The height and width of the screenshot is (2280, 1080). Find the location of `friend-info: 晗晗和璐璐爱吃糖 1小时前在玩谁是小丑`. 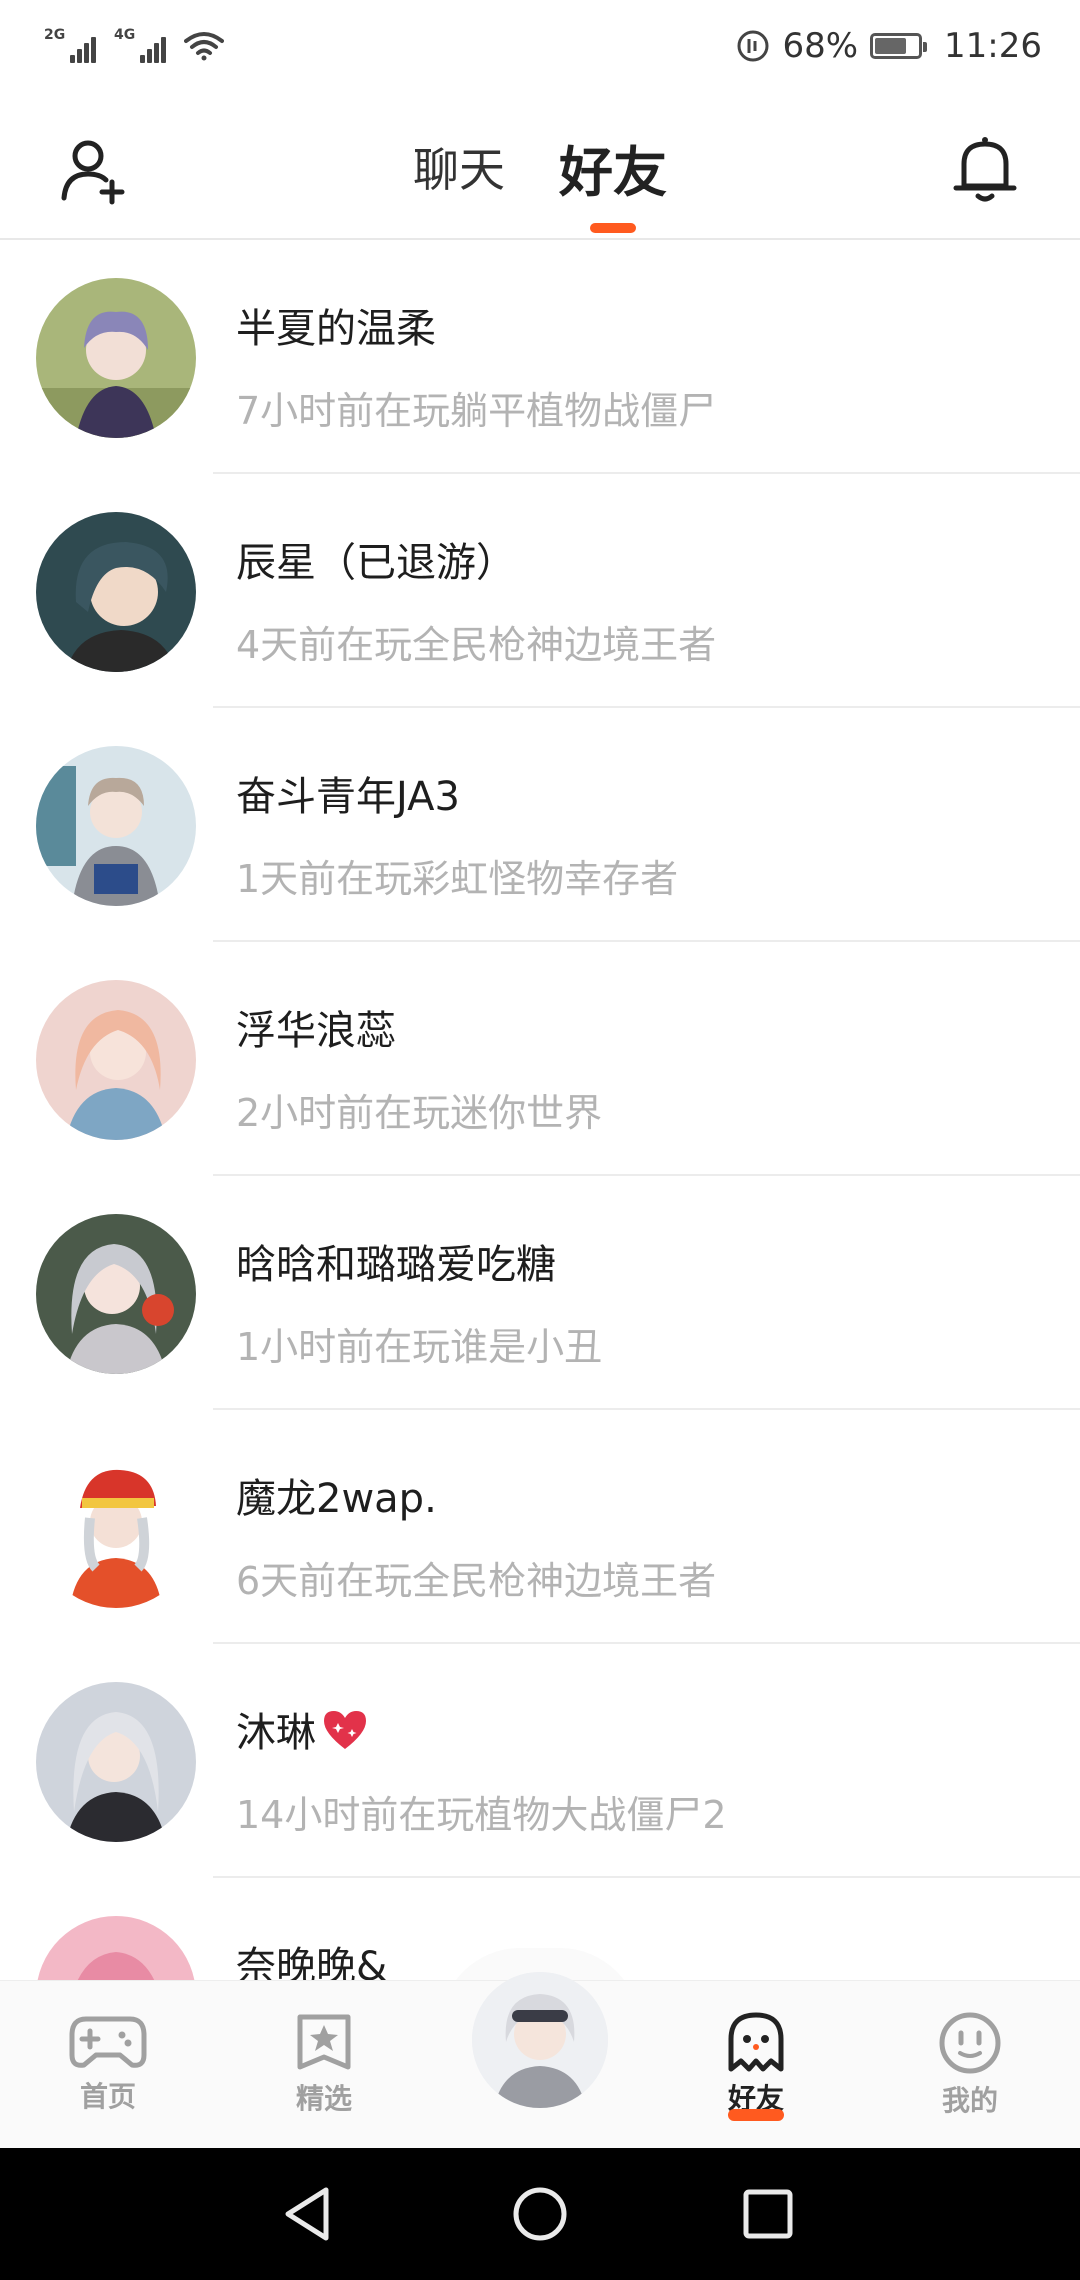

friend-info: 晗晗和璐璐爱吃糖 1小时前在玩谁是小丑 is located at coordinates (419, 1301).